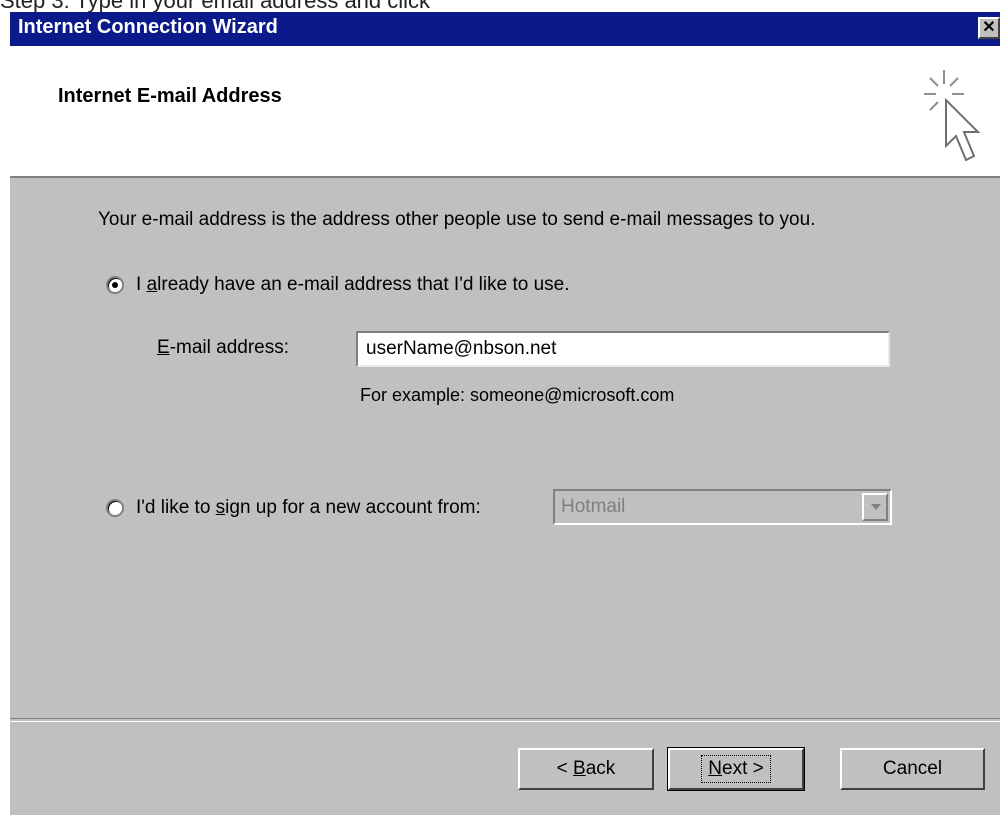 The width and height of the screenshot is (1000, 815). I want to click on close-icon: ✕, so click(989, 27).